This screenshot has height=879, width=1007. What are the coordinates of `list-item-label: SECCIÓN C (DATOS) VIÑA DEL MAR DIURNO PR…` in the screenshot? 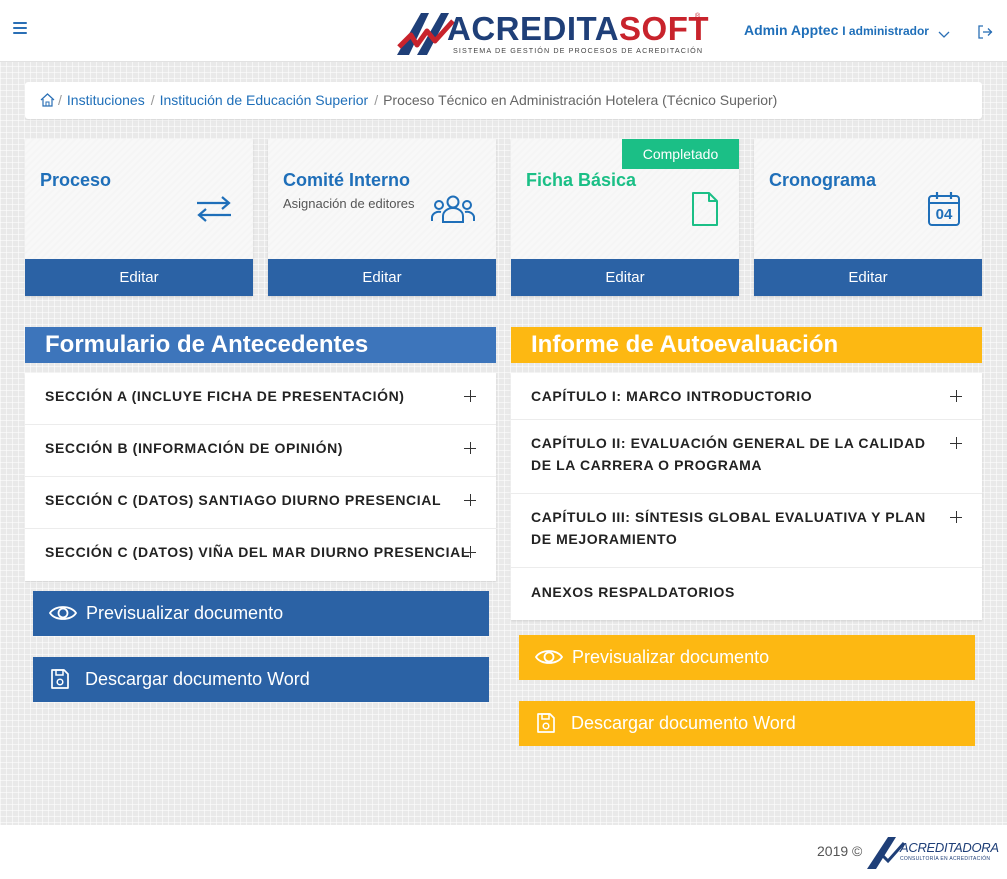 It's located at (257, 552).